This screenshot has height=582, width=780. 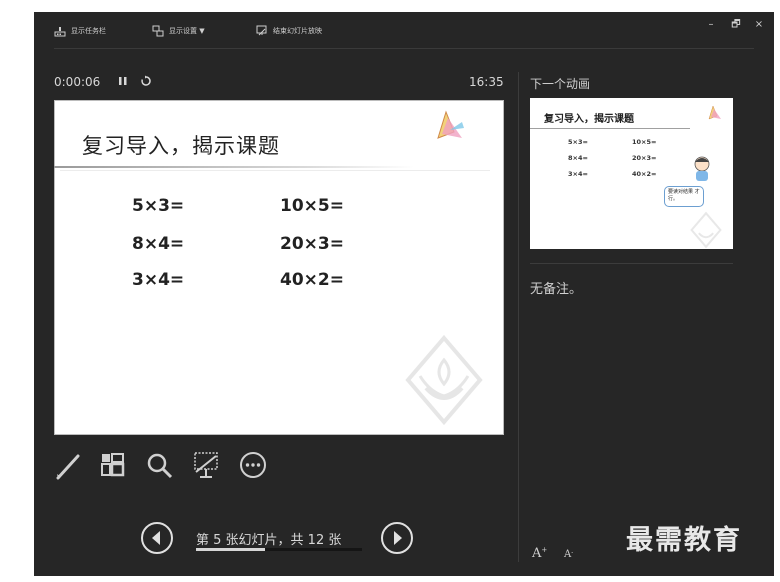 I want to click on equation: 10×5=, so click(x=312, y=206).